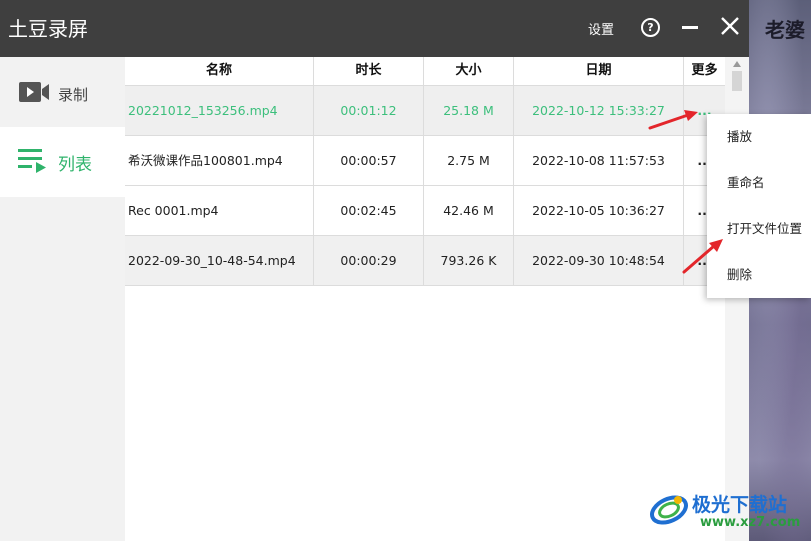 This screenshot has width=811, height=541. Describe the element at coordinates (219, 260) in the screenshot. I see `file-name: 2022-09-30_10-48-54.mp4` at that location.